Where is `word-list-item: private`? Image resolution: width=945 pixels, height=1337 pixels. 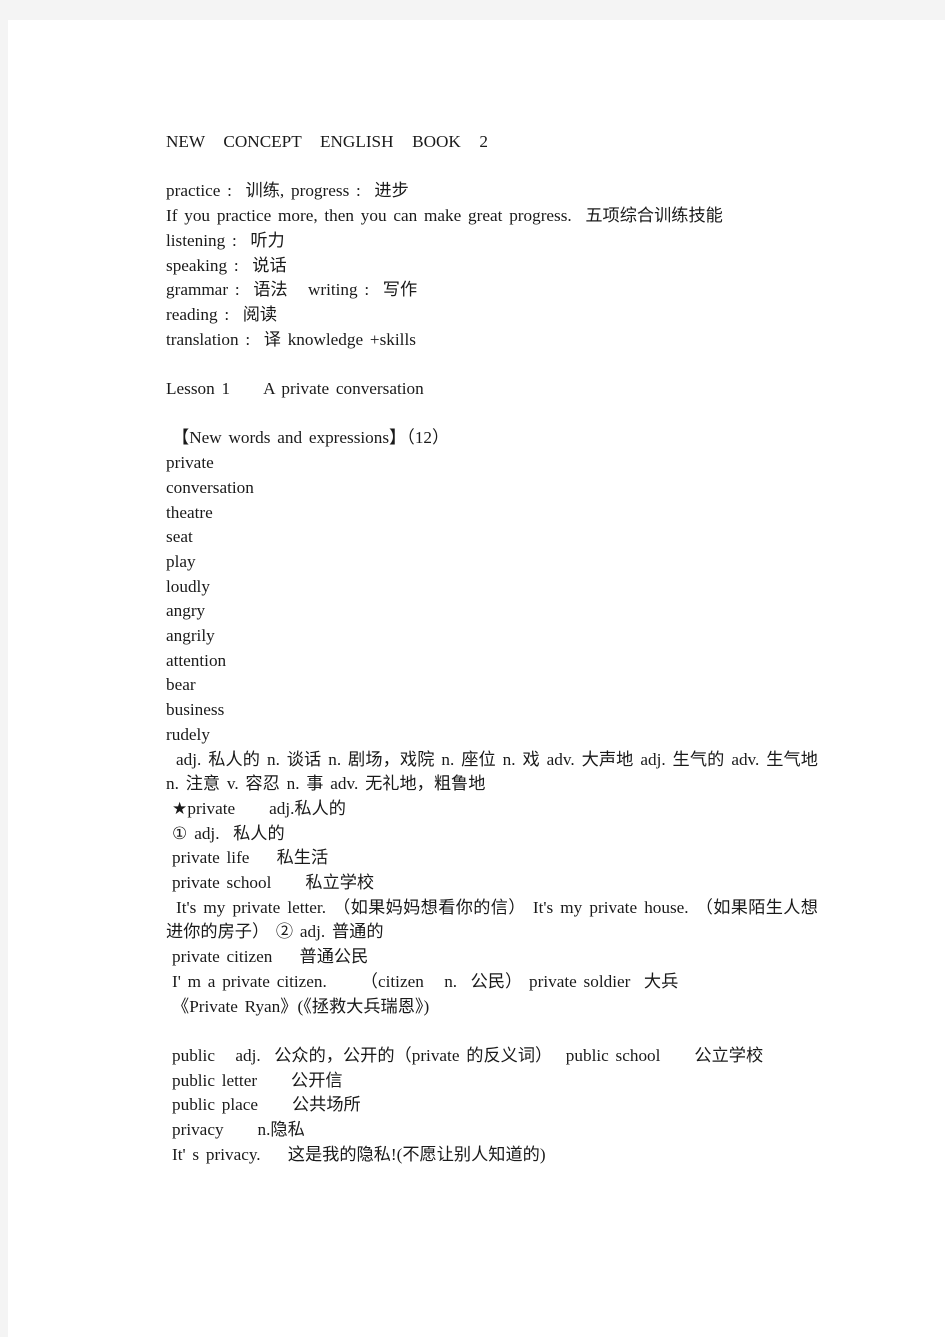 word-list-item: private is located at coordinates (190, 463).